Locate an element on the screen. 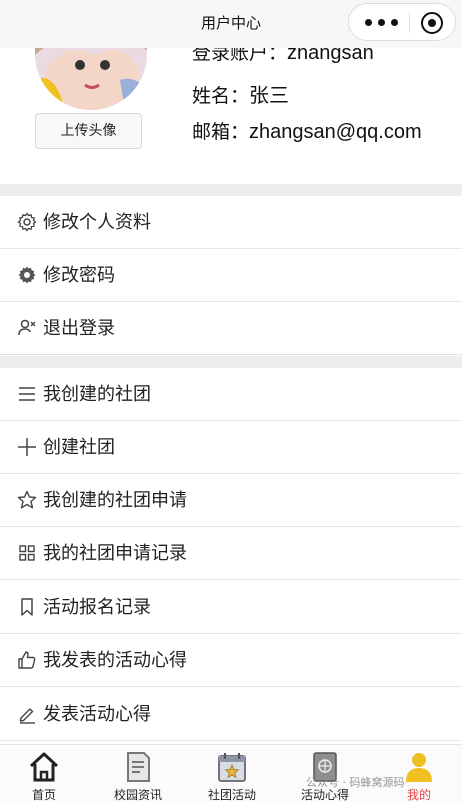 The height and width of the screenshot is (802, 462). list-item-label: 创建社团 is located at coordinates (79, 447).